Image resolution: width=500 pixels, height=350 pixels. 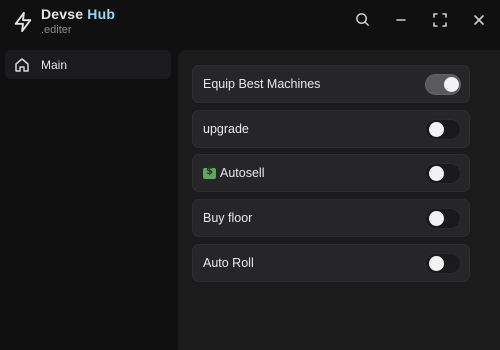 I want to click on toggle-row-equip-best-machines: Equip Best Machines, so click(x=331, y=84).